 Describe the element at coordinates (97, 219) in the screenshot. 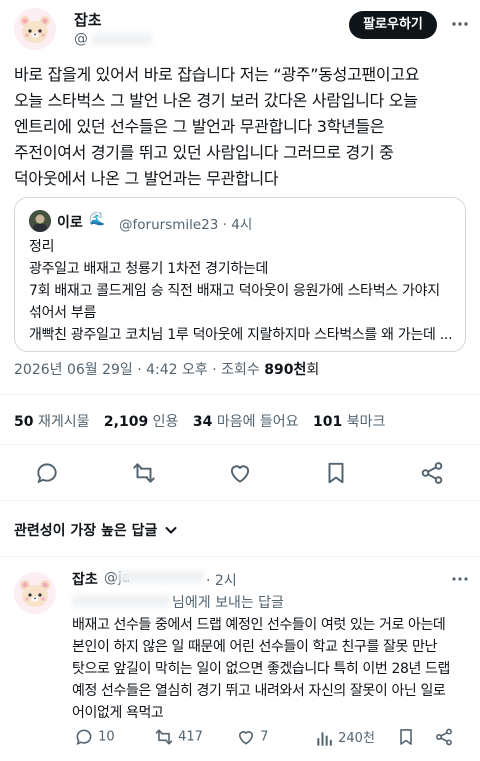

I see `wave-emoji-icon: 🌊` at that location.